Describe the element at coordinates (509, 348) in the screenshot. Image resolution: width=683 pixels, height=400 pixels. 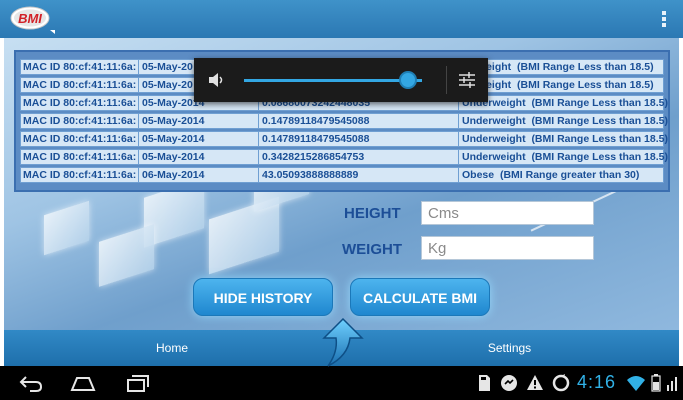
I see `tab-settings: Settings` at that location.